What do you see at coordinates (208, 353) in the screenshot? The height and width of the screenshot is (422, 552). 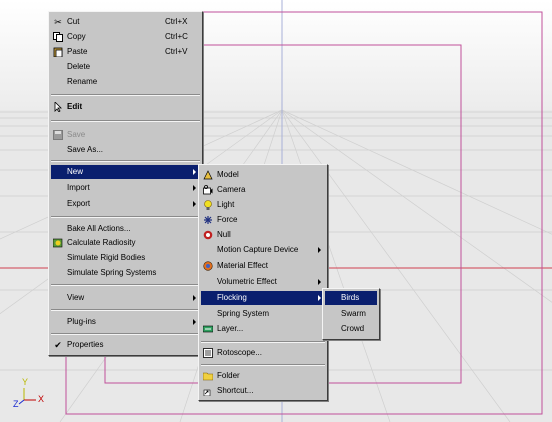 I see `rotoscope-icon` at bounding box center [208, 353].